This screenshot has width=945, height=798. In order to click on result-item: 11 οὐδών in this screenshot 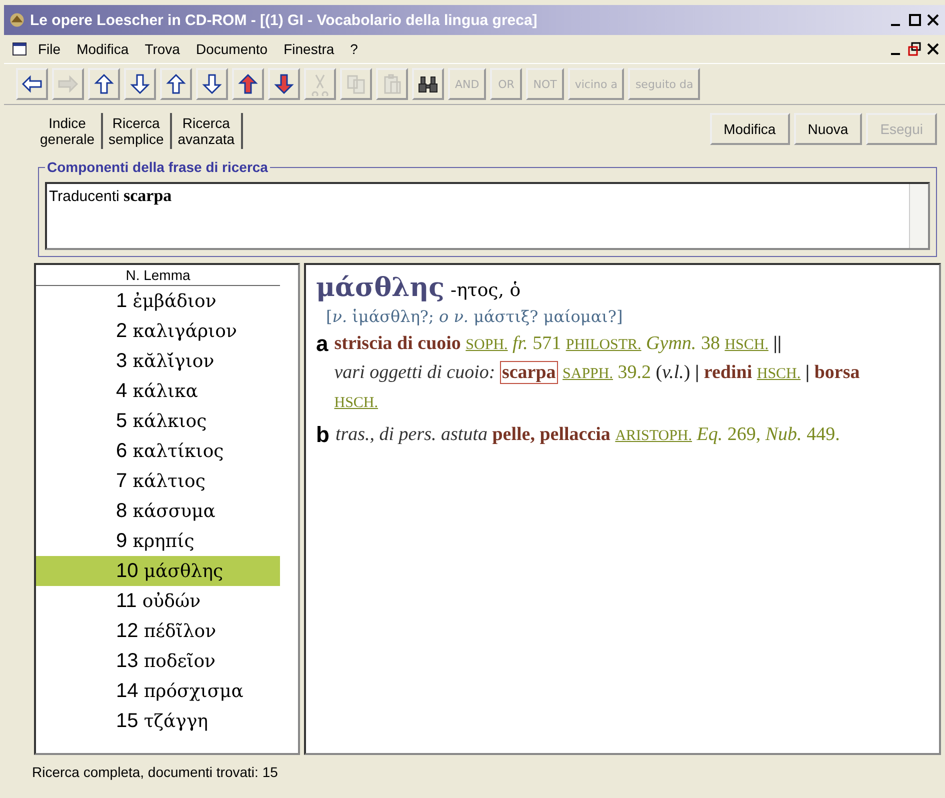, I will do `click(158, 601)`.